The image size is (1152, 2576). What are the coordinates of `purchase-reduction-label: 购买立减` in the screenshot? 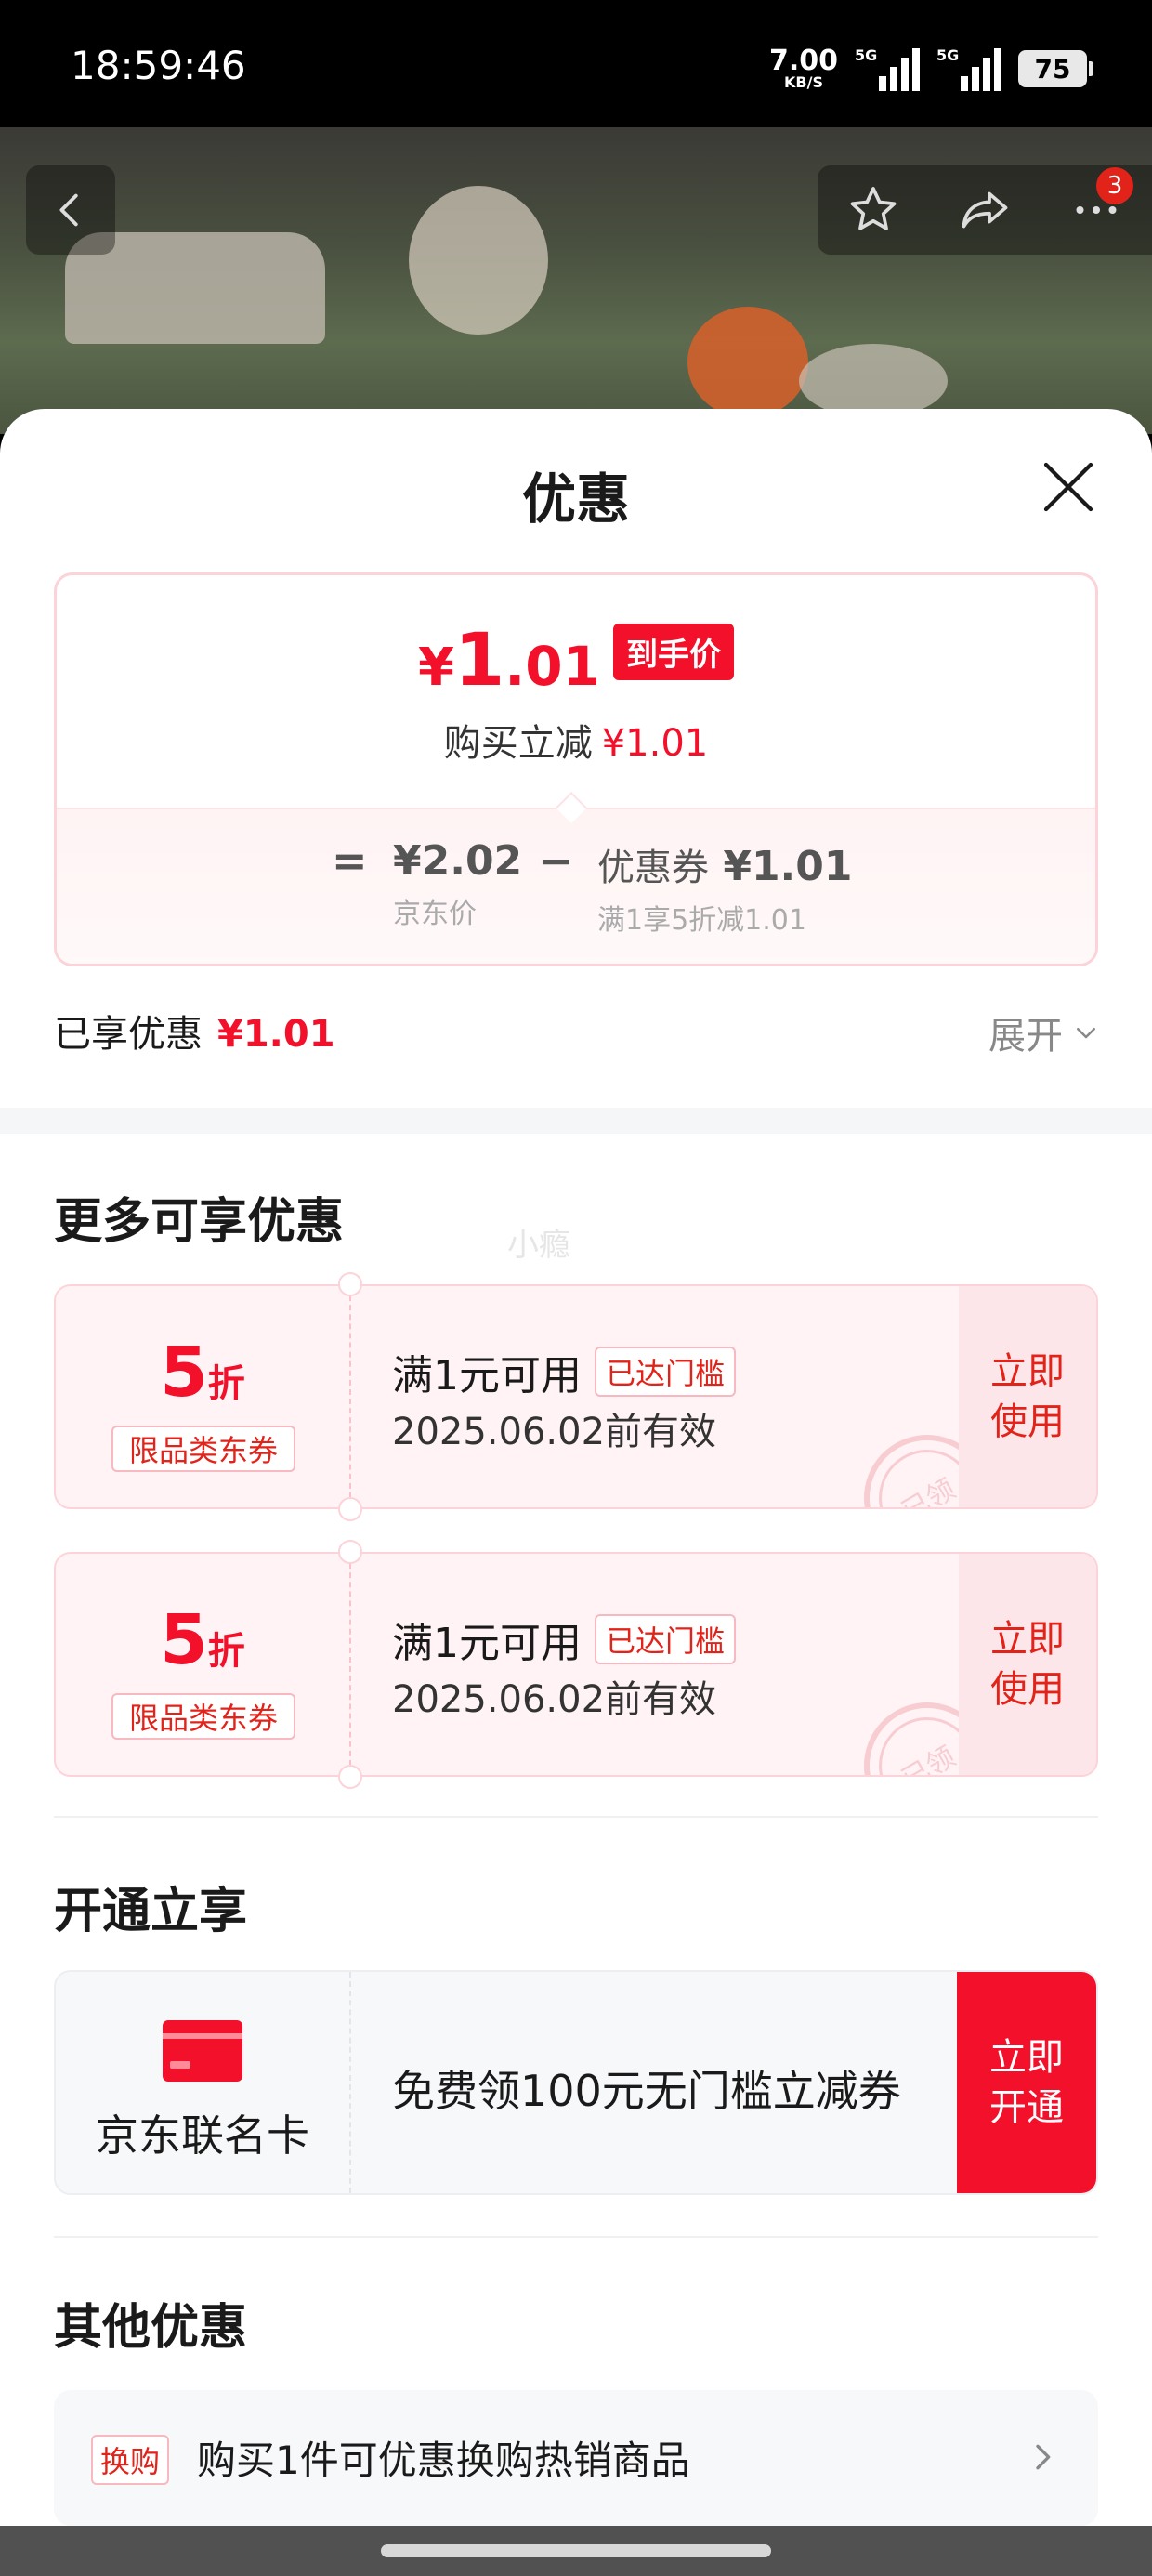 It's located at (518, 743).